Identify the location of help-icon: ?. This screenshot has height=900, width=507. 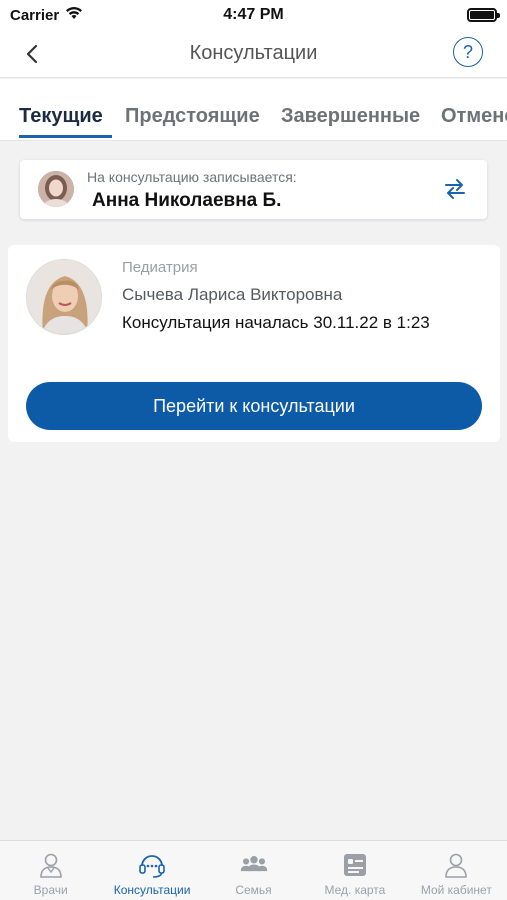
(467, 51).